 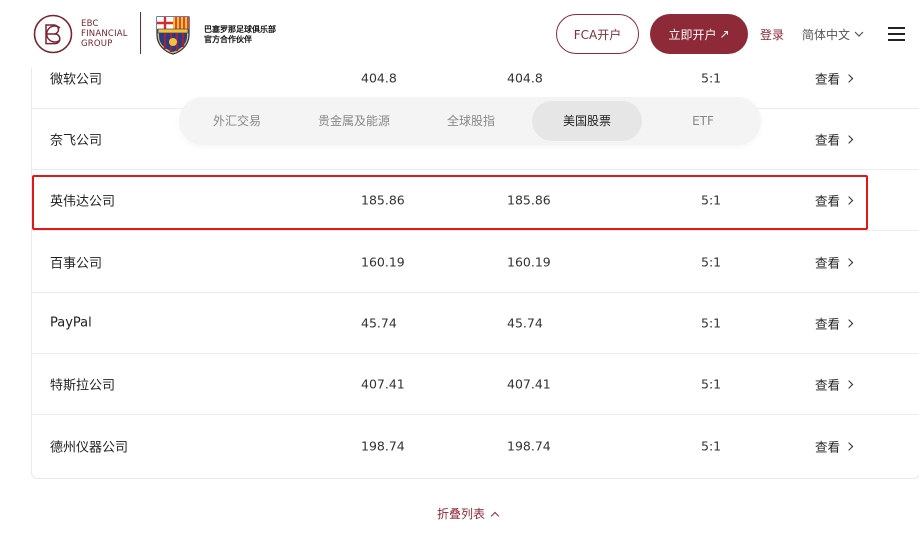 What do you see at coordinates (90, 24) in the screenshot?
I see `logo-line: EBC` at bounding box center [90, 24].